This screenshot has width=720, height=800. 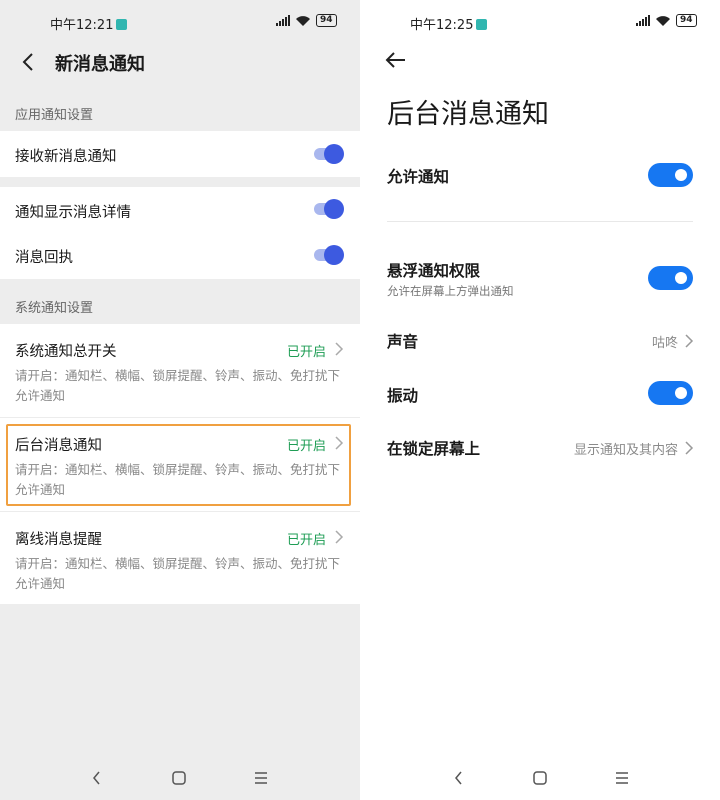 I want to click on offline-reminder-title: 离线消息提醒, so click(x=58, y=540).